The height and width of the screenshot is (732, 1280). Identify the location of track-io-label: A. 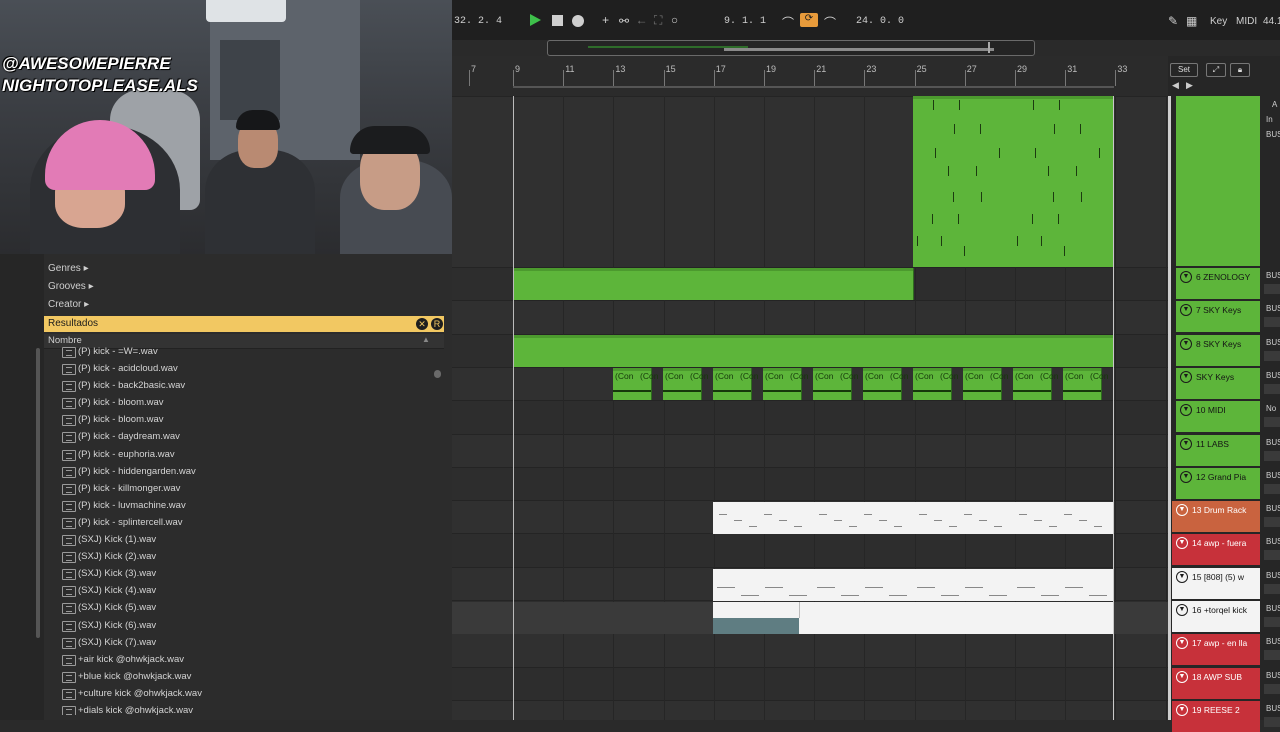
(1274, 104).